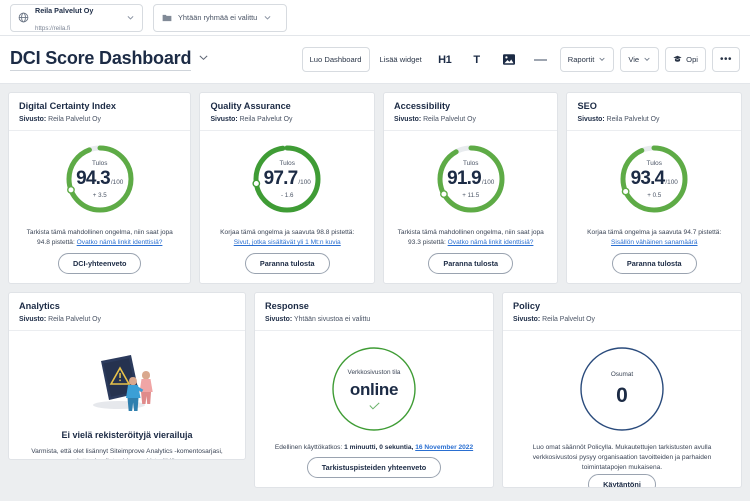  I want to click on checkpoint-summary-button: Tarkistuspisteiden yhteenveto, so click(374, 467).